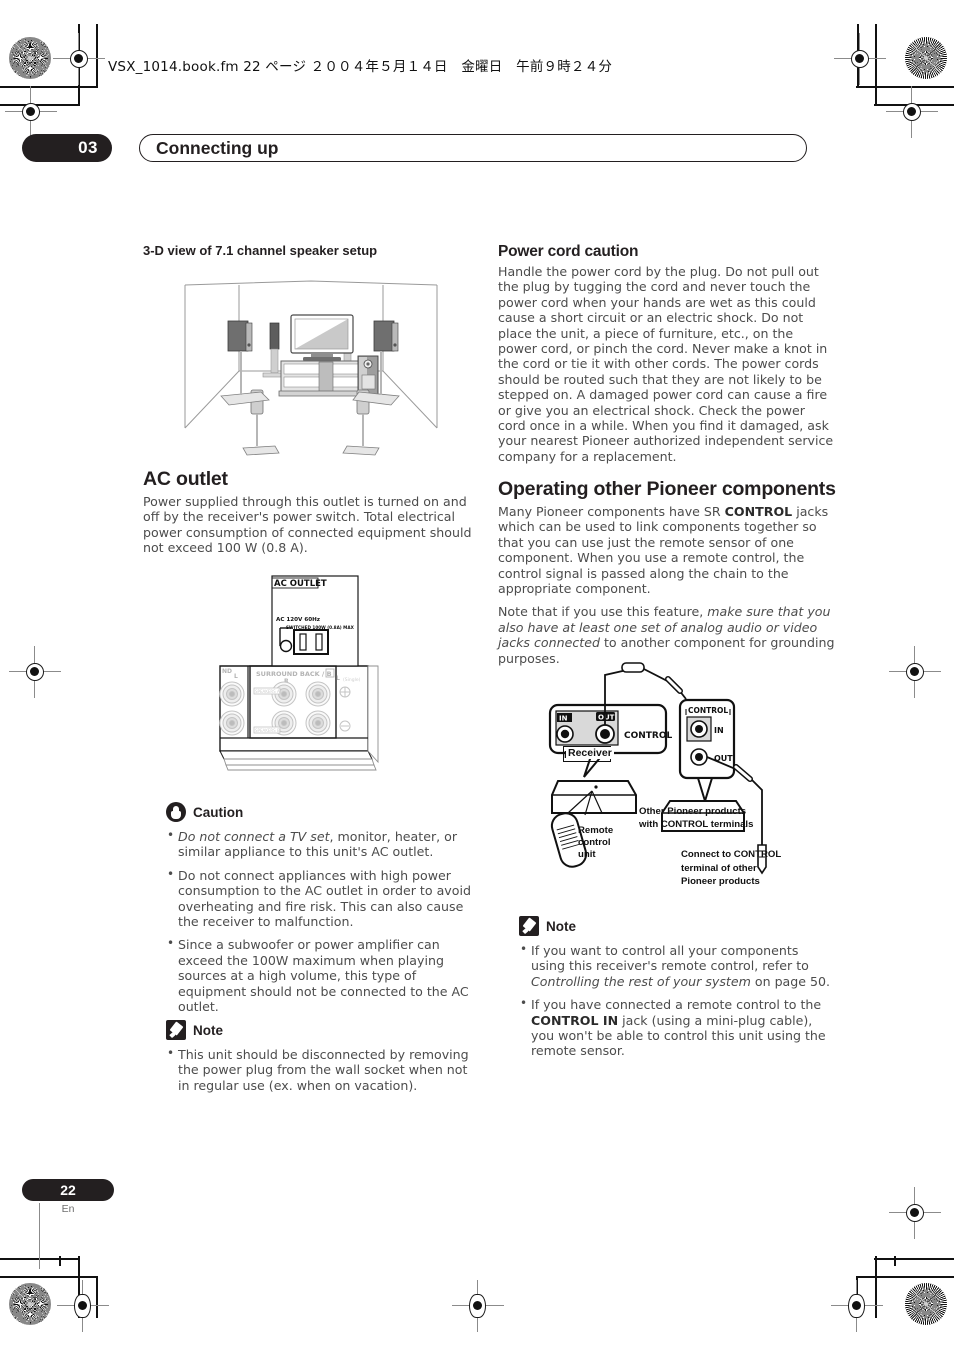 This screenshot has width=954, height=1351. I want to click on receiver-jack-panel: IN OUT CONTROL, so click(610, 740).